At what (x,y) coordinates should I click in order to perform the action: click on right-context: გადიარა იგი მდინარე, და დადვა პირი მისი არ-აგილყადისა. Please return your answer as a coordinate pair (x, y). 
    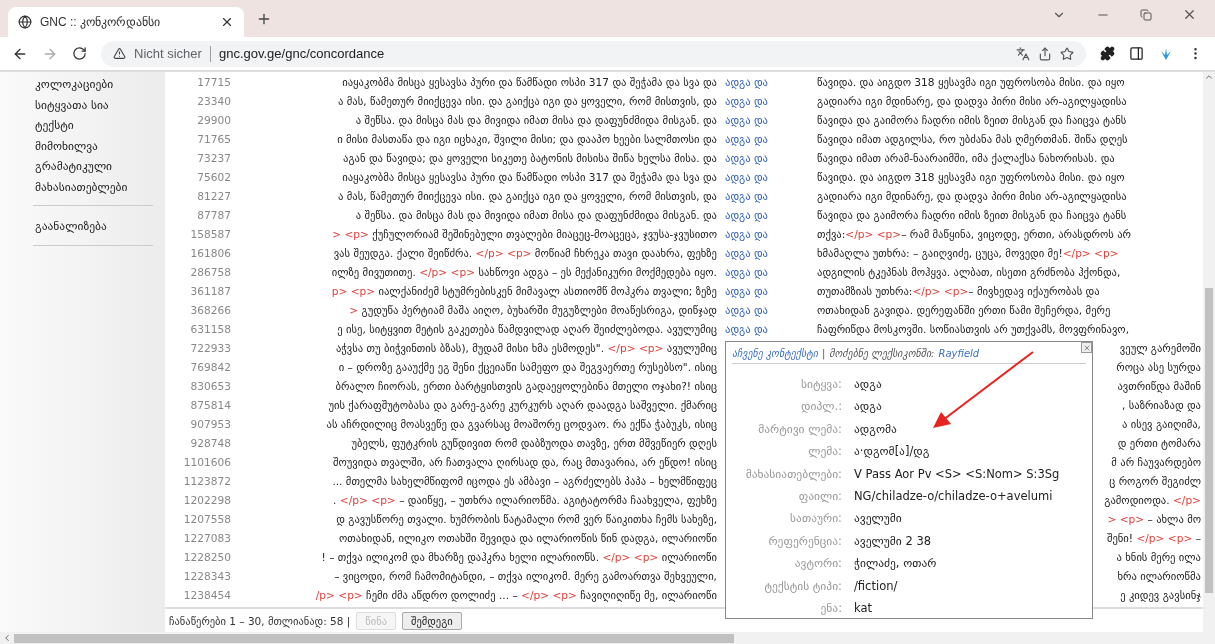
    Looking at the image, I should click on (972, 100).